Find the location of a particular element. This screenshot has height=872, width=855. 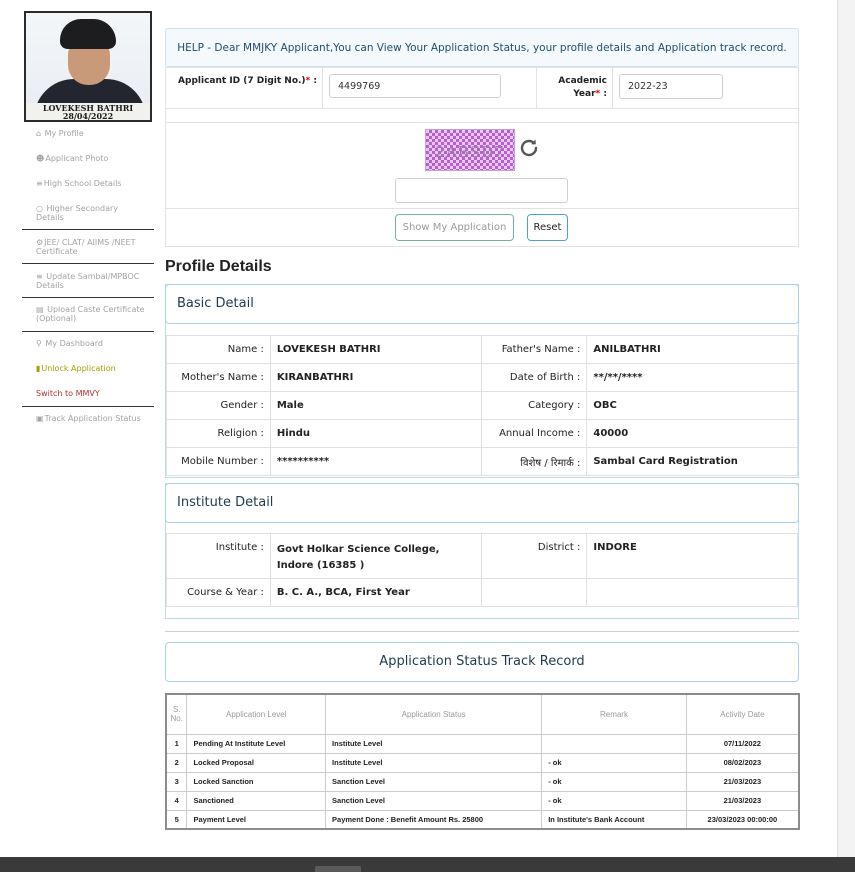

detail-label: विशेष / रिमार्क : is located at coordinates (534, 461).